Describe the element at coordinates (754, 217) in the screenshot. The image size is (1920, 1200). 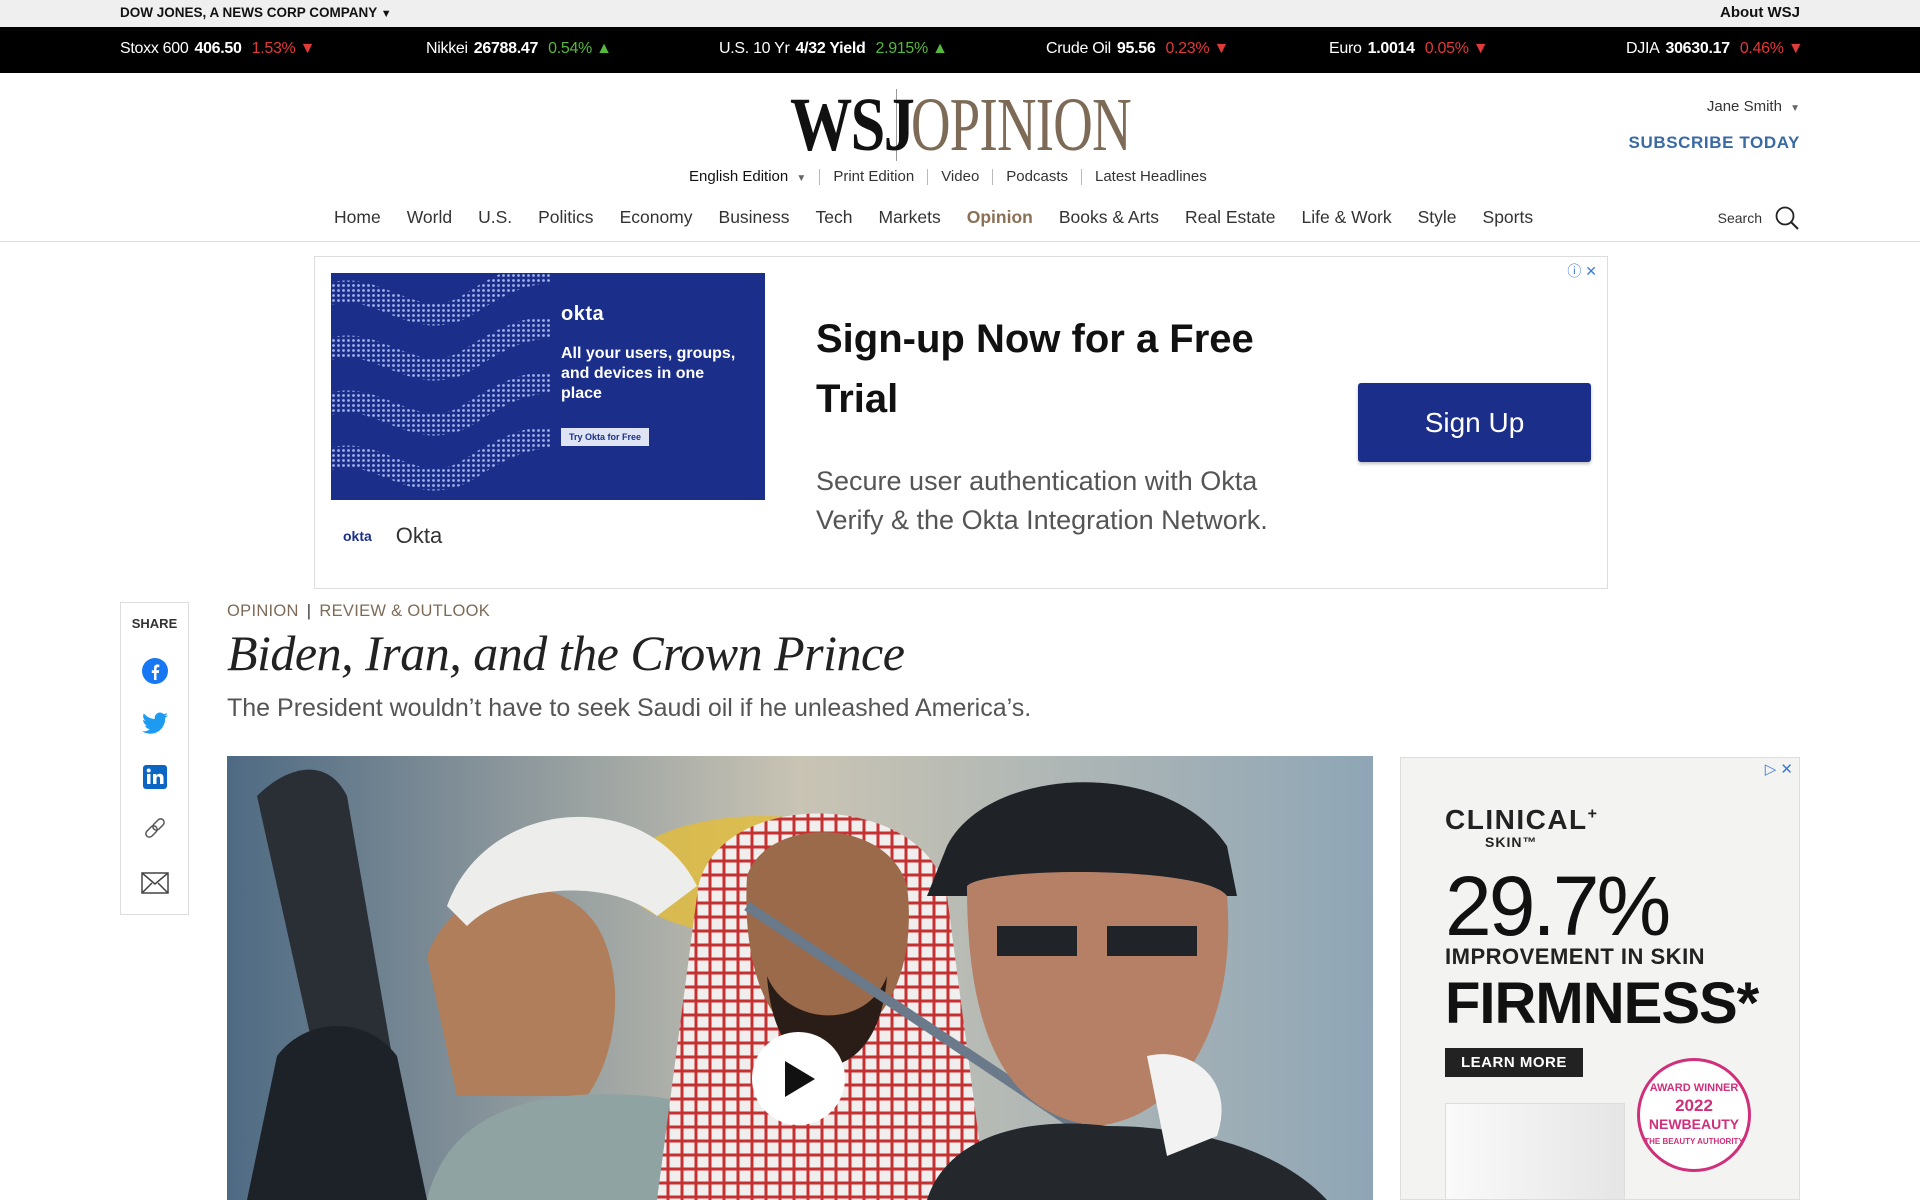
I see `nav-business: Business` at that location.